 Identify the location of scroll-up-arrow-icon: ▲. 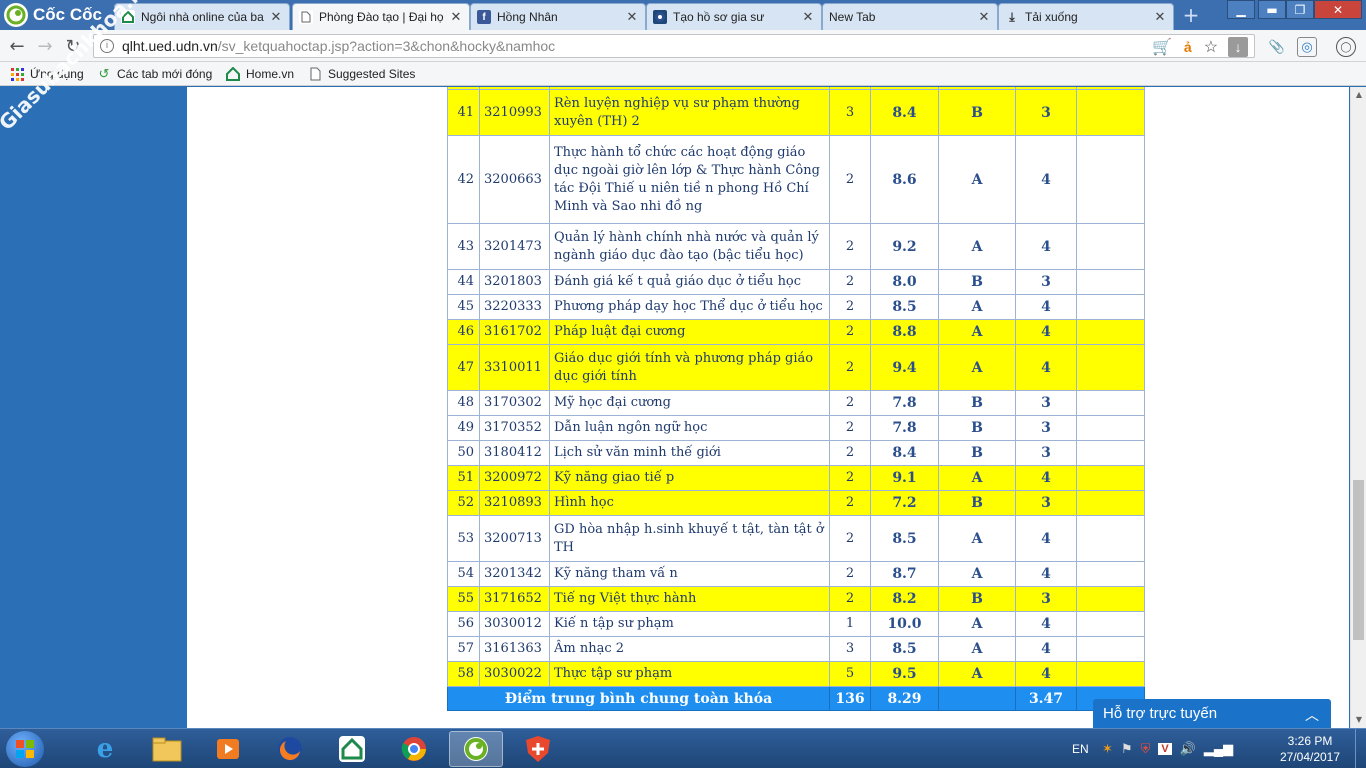
(1358, 95).